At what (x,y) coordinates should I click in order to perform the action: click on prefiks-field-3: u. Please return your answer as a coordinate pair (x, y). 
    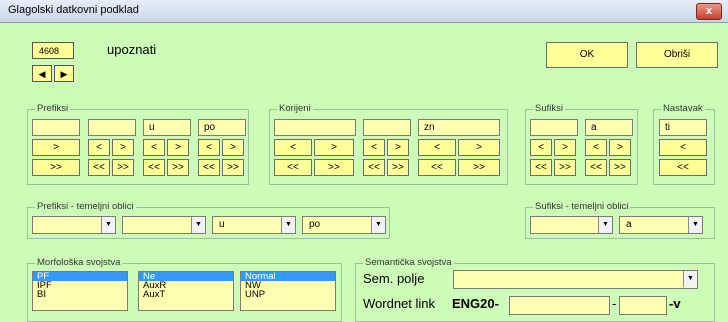
    Looking at the image, I should click on (167, 127).